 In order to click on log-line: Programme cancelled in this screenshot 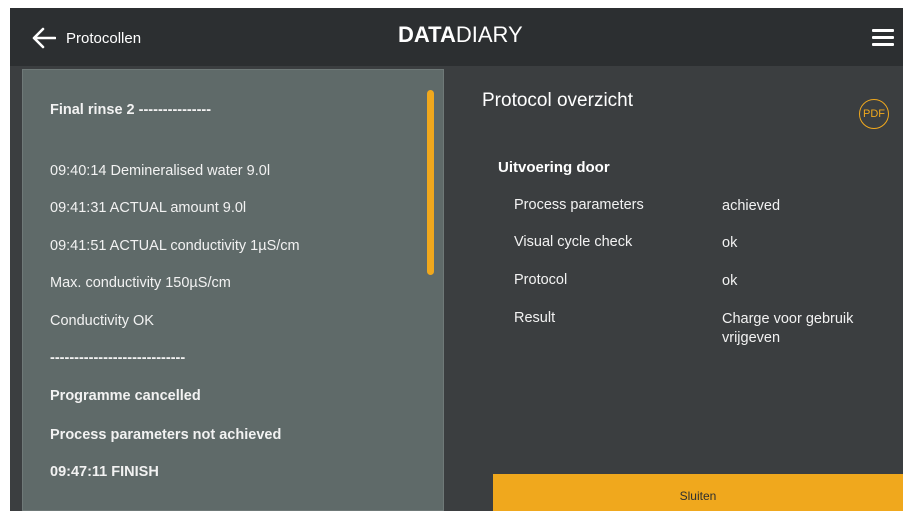, I will do `click(125, 396)`.